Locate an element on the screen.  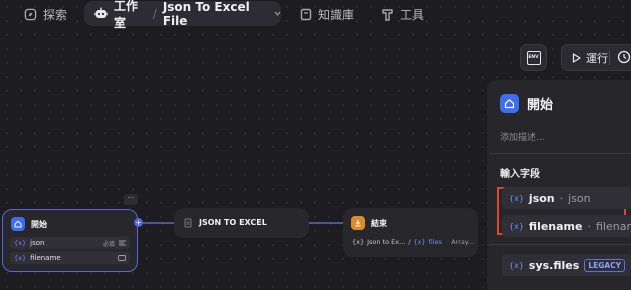
panel-field-filename: {x} filename · filename is located at coordinates (566, 226).